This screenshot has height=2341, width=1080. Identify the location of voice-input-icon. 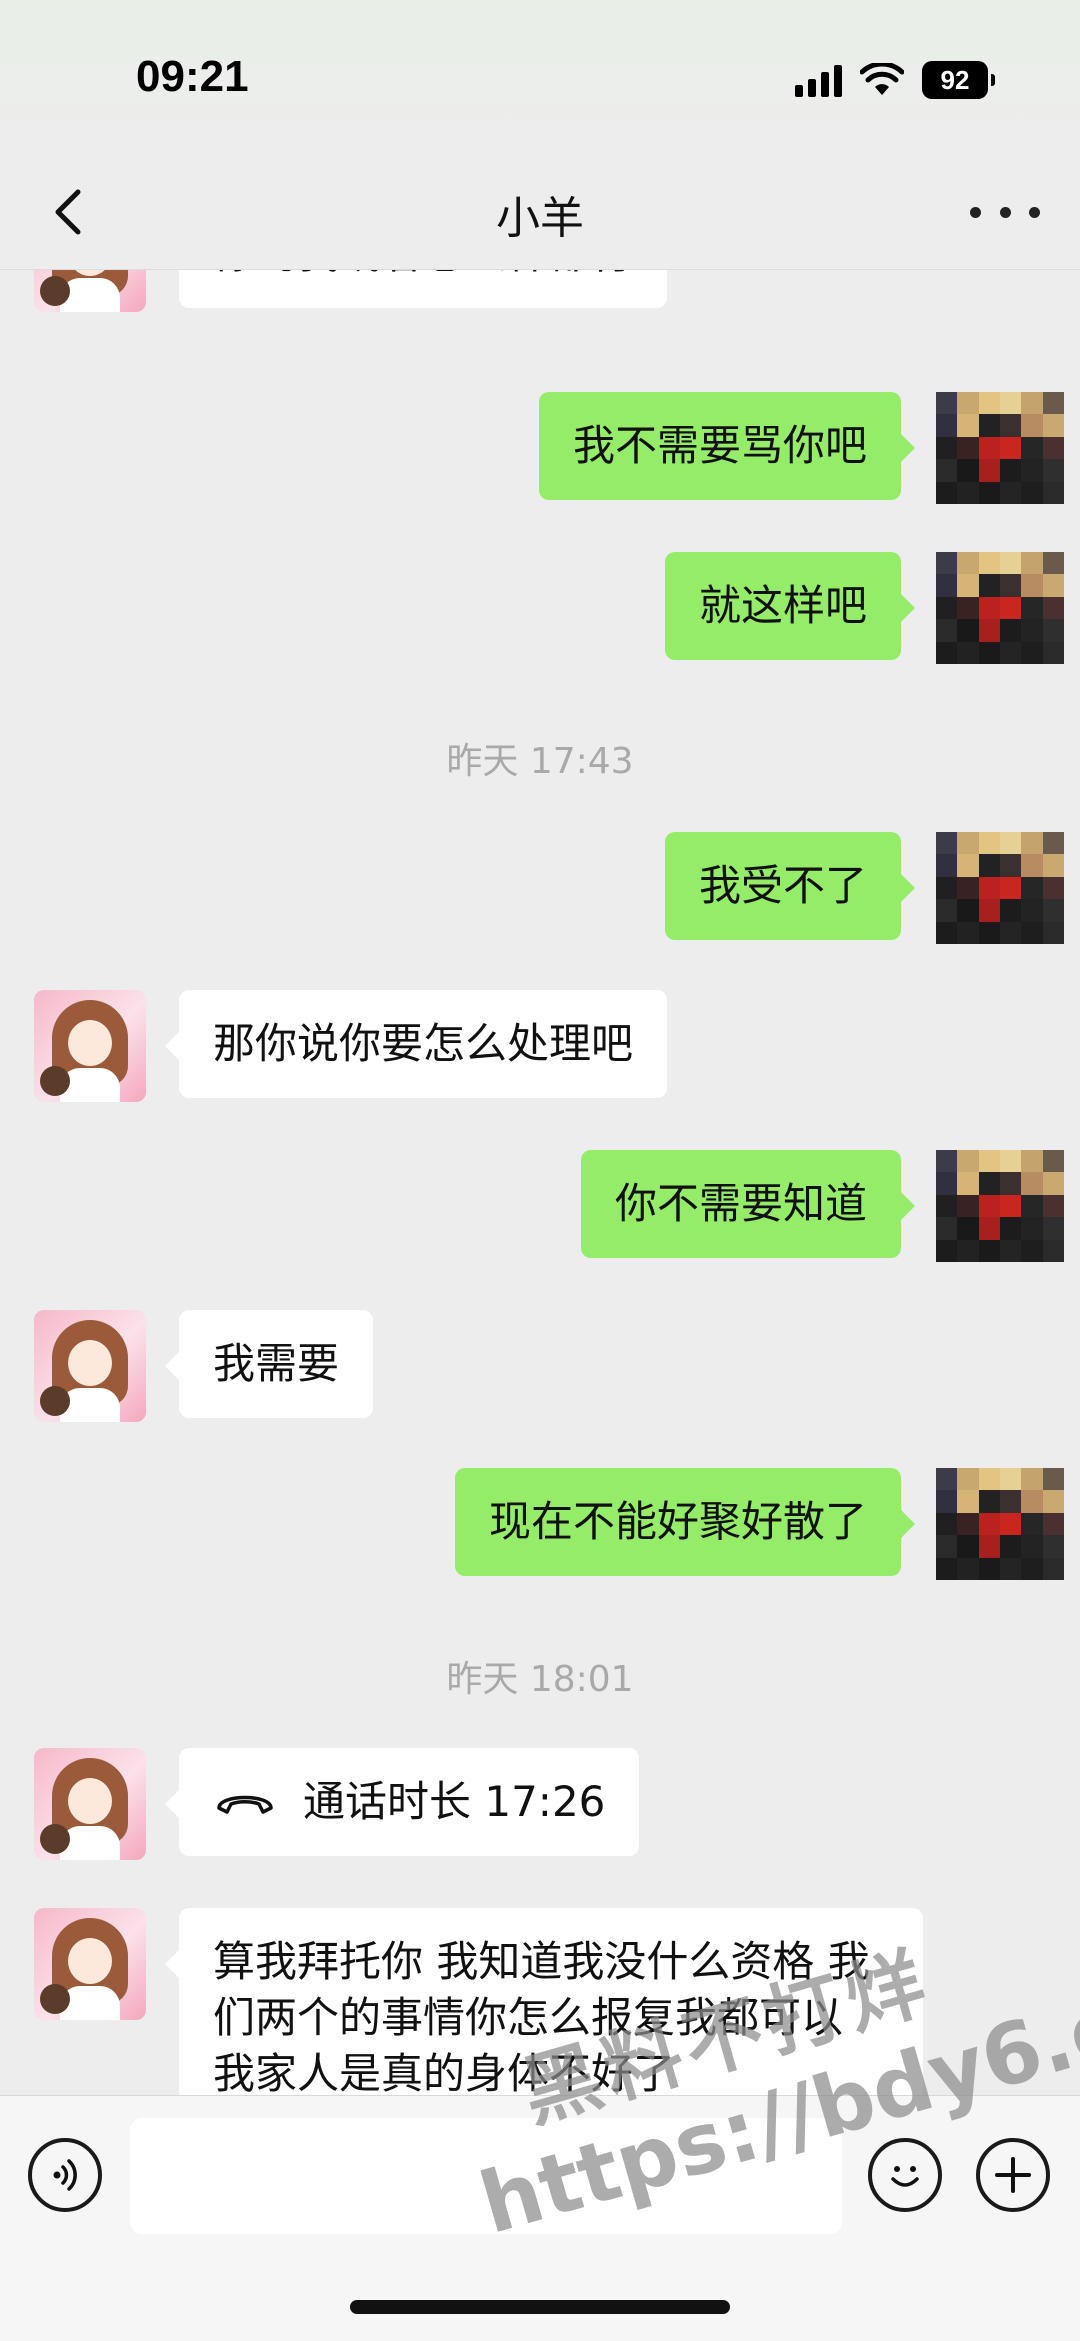
(65, 2175).